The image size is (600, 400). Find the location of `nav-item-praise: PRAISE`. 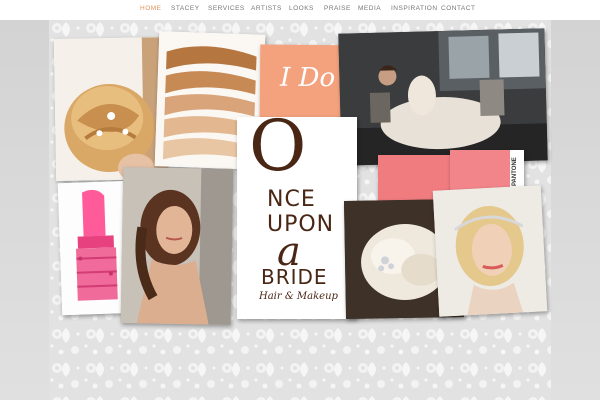

nav-item-praise: PRAISE is located at coordinates (337, 8).